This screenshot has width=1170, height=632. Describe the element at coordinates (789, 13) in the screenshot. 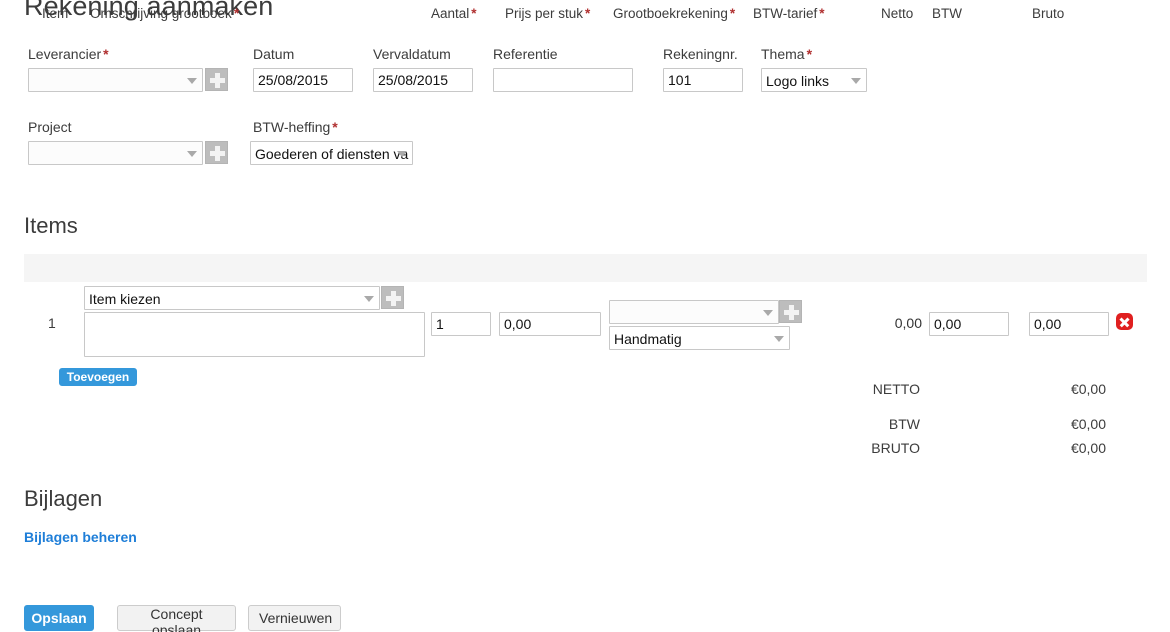

I see `column-header-btw-tarief: BTW-tarief *` at that location.